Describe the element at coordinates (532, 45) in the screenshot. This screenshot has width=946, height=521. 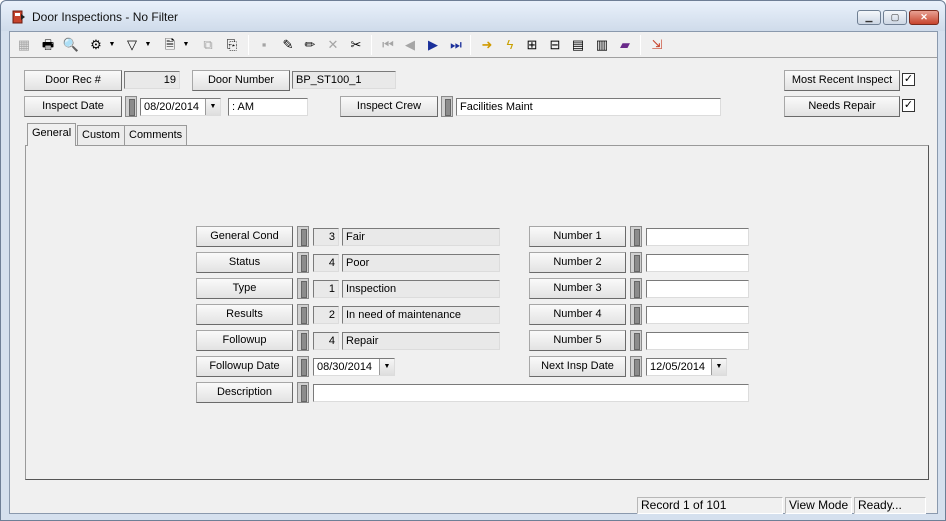
I see `map-icon: ⊞` at that location.